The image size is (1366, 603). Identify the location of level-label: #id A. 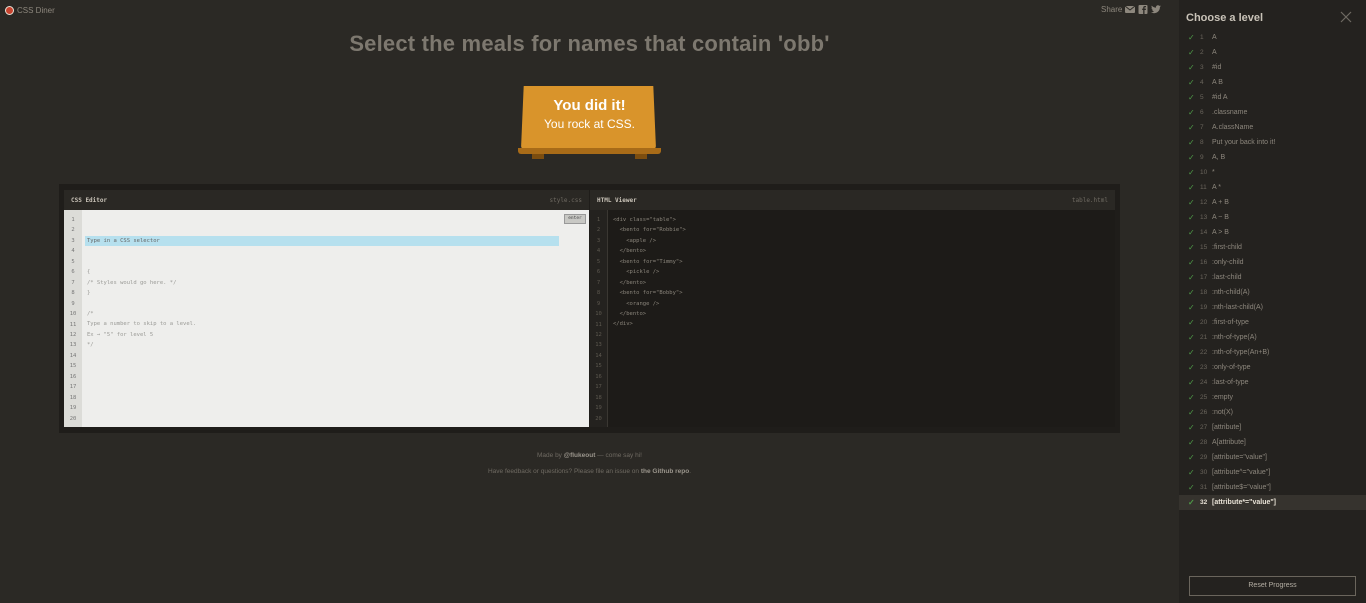
(1220, 97).